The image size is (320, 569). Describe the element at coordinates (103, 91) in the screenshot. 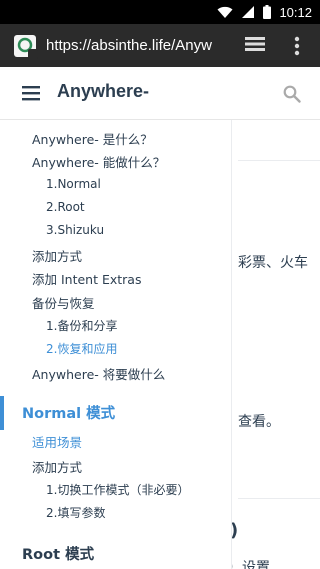

I see `page-title: Anywhere-` at that location.